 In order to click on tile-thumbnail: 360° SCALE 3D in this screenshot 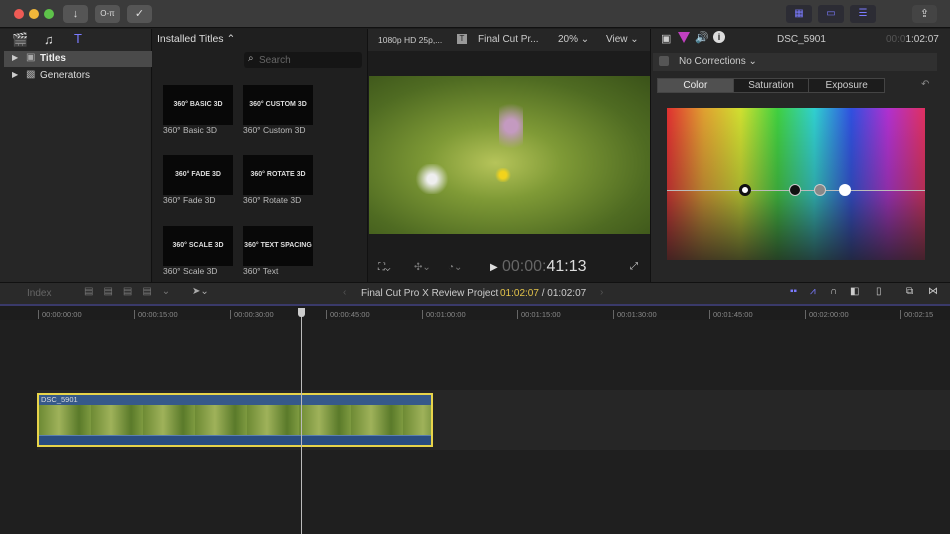, I will do `click(198, 246)`.